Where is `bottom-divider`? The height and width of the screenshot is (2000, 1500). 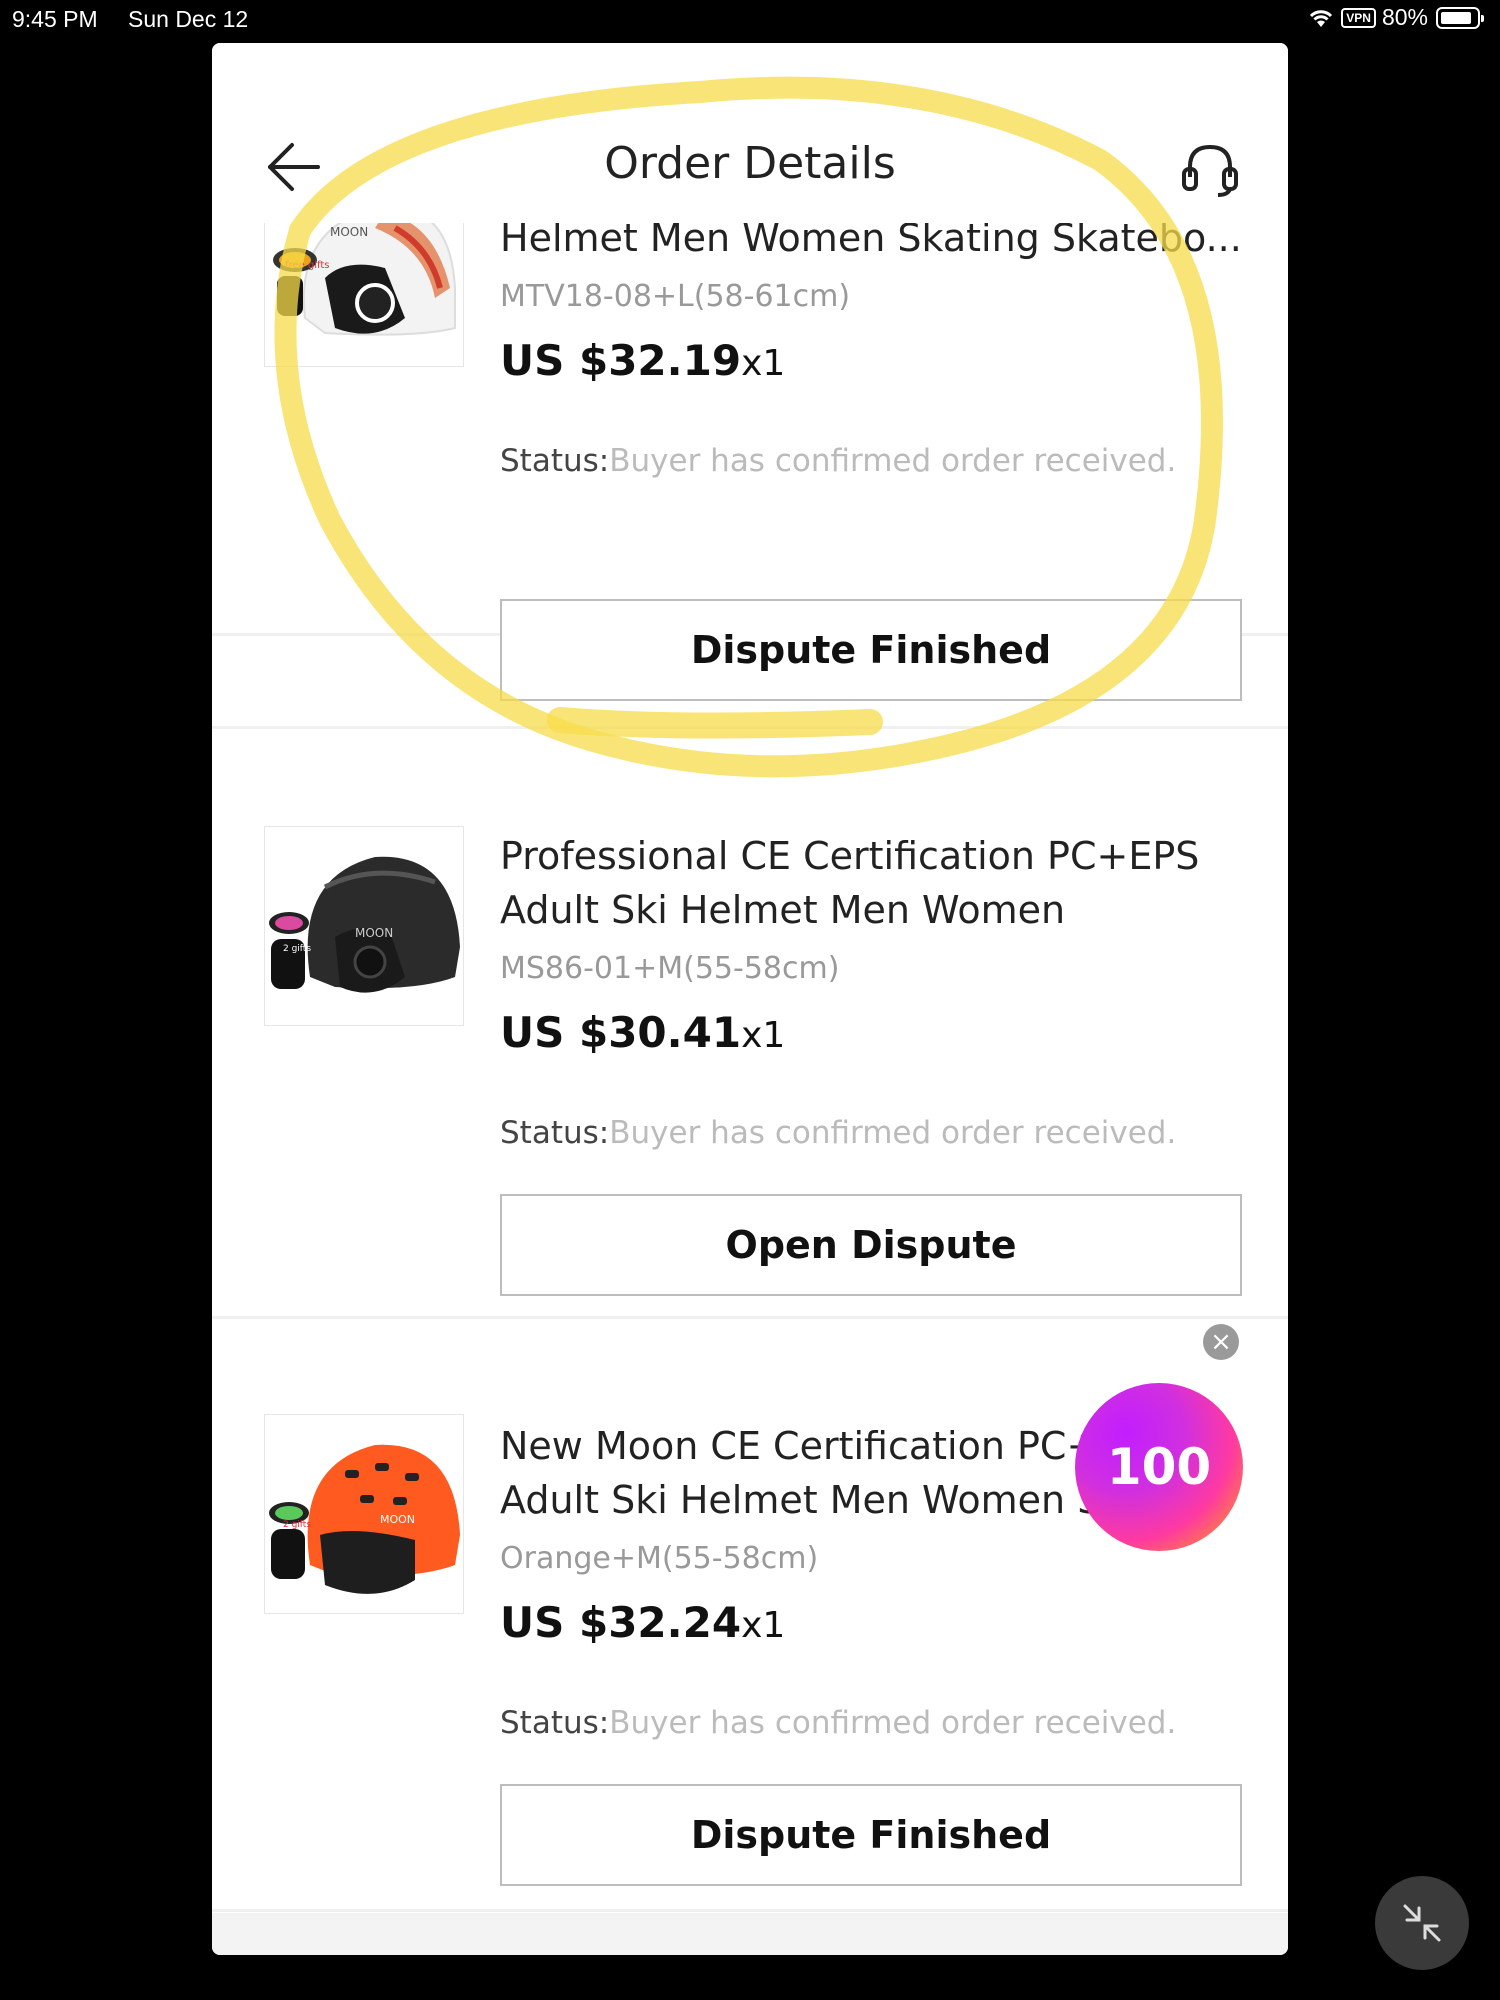 bottom-divider is located at coordinates (750, 1934).